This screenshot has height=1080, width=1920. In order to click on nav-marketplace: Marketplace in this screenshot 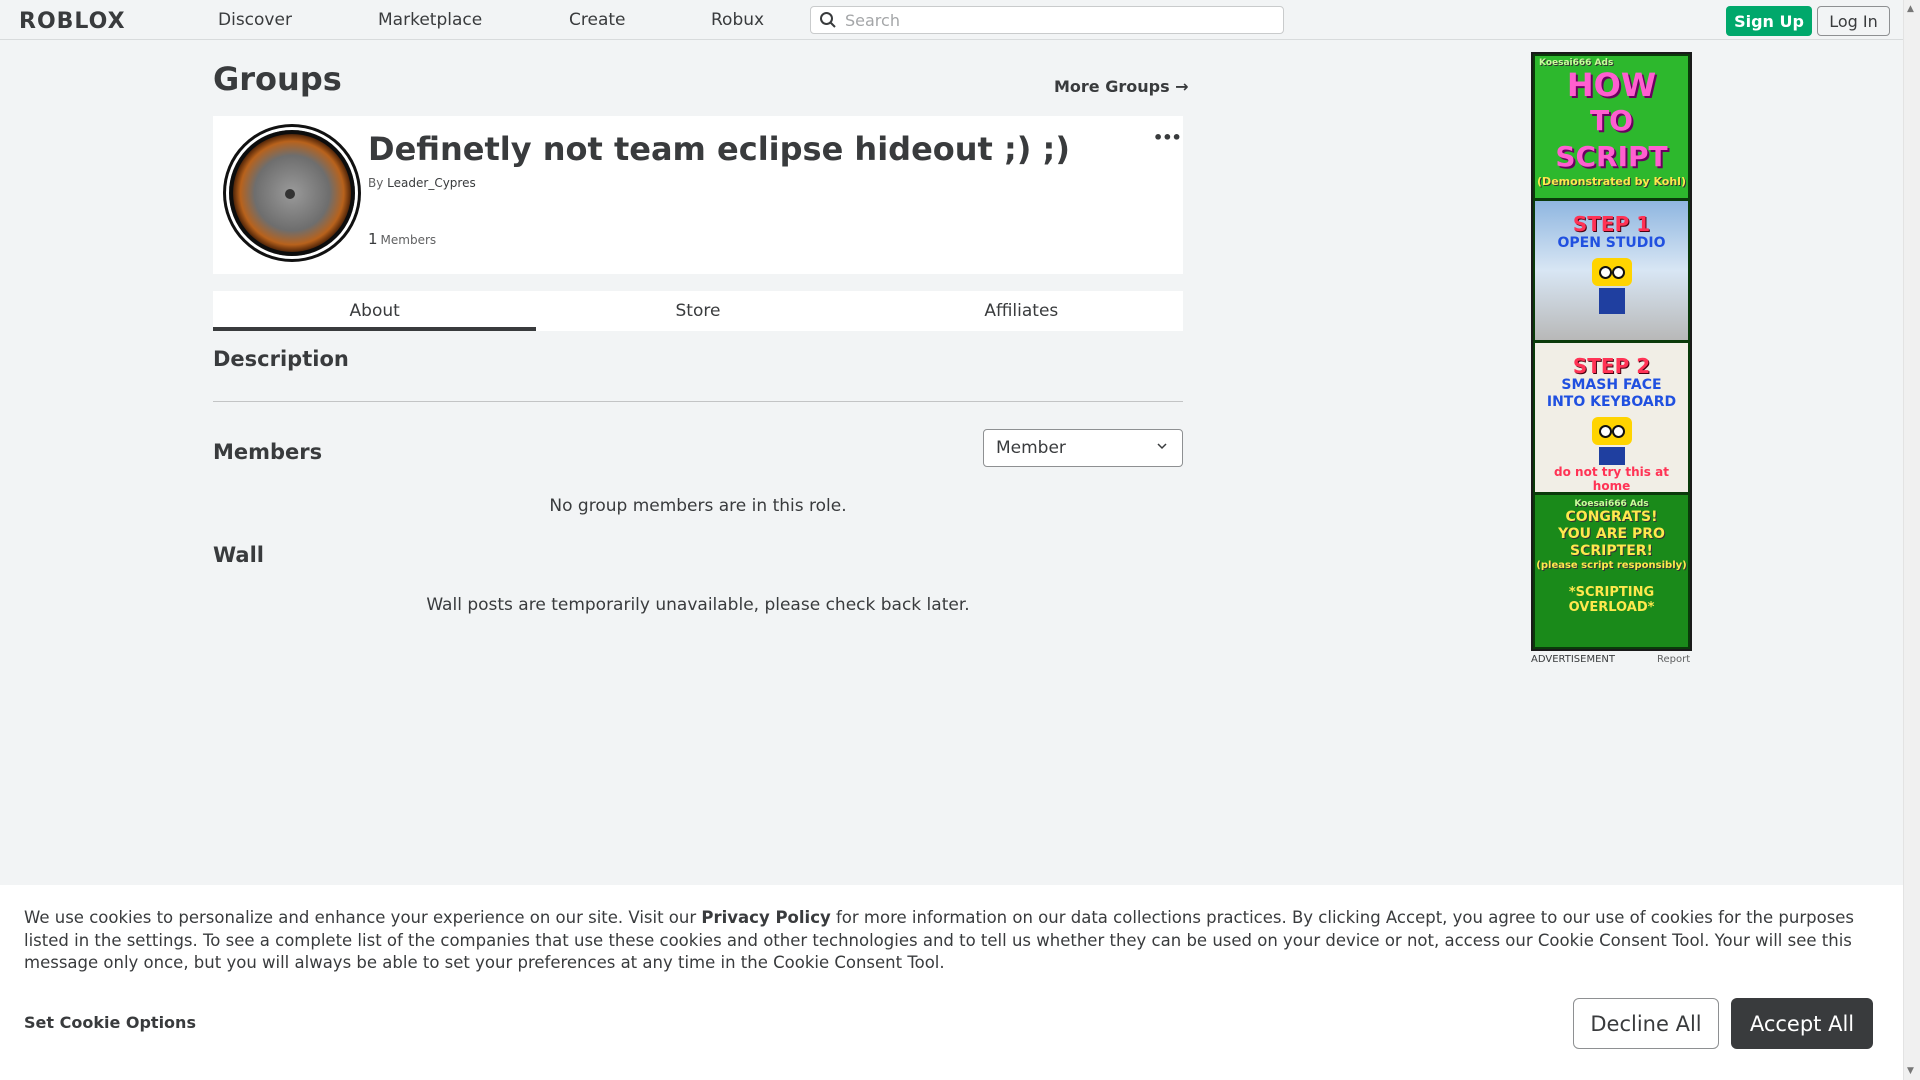, I will do `click(430, 20)`.